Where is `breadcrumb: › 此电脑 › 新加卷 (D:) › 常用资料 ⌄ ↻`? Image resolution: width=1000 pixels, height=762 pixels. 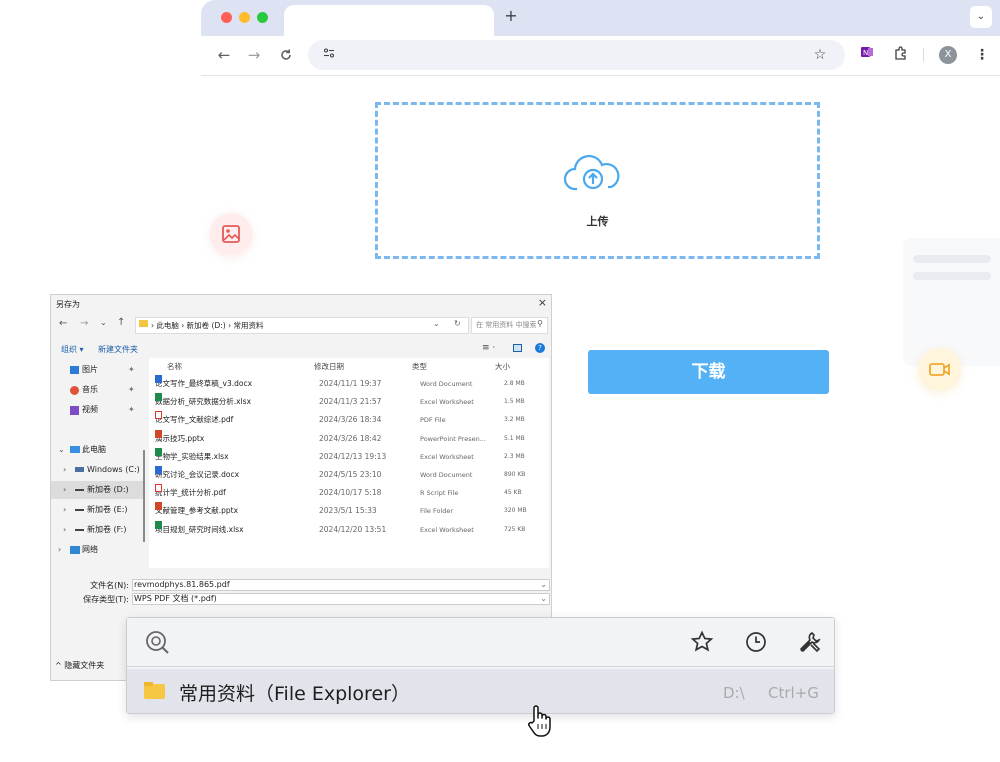 breadcrumb: › 此电脑 › 新加卷 (D:) › 常用资料 ⌄ ↻ is located at coordinates (302, 325).